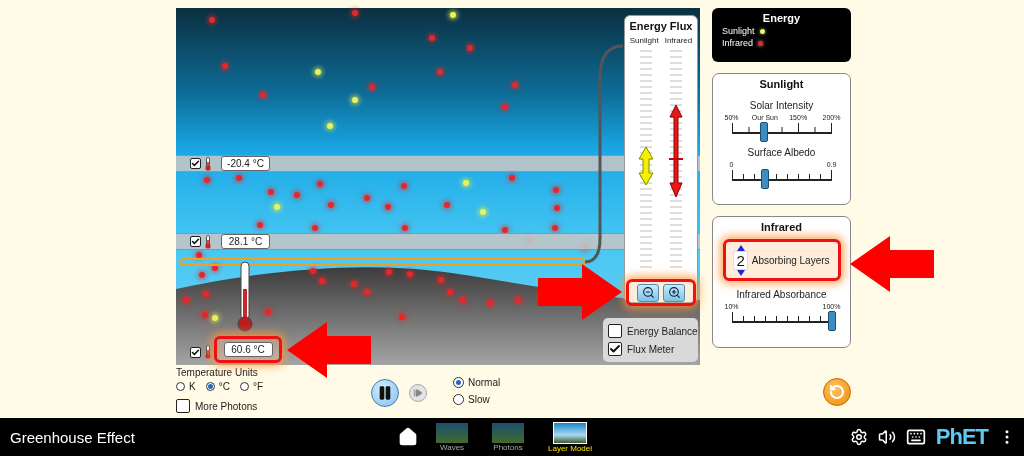 This screenshot has width=1024, height=456. What do you see at coordinates (858, 437) in the screenshot?
I see `settings-icon` at bounding box center [858, 437].